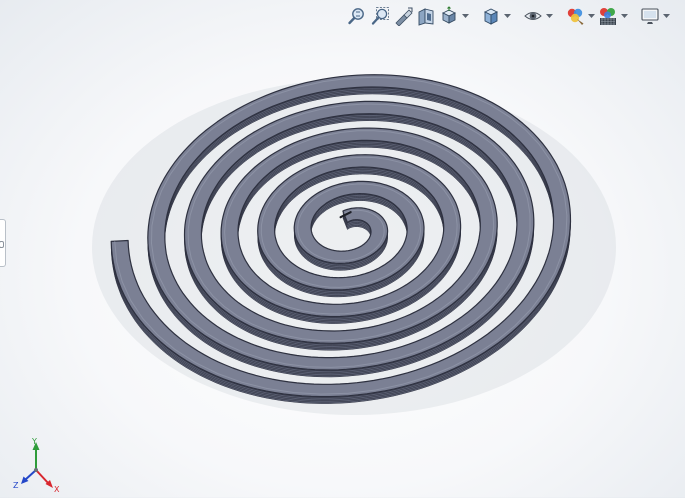 Image resolution: width=685 pixels, height=498 pixels. Describe the element at coordinates (39, 465) in the screenshot. I see `reference-triad: Y X Z` at that location.